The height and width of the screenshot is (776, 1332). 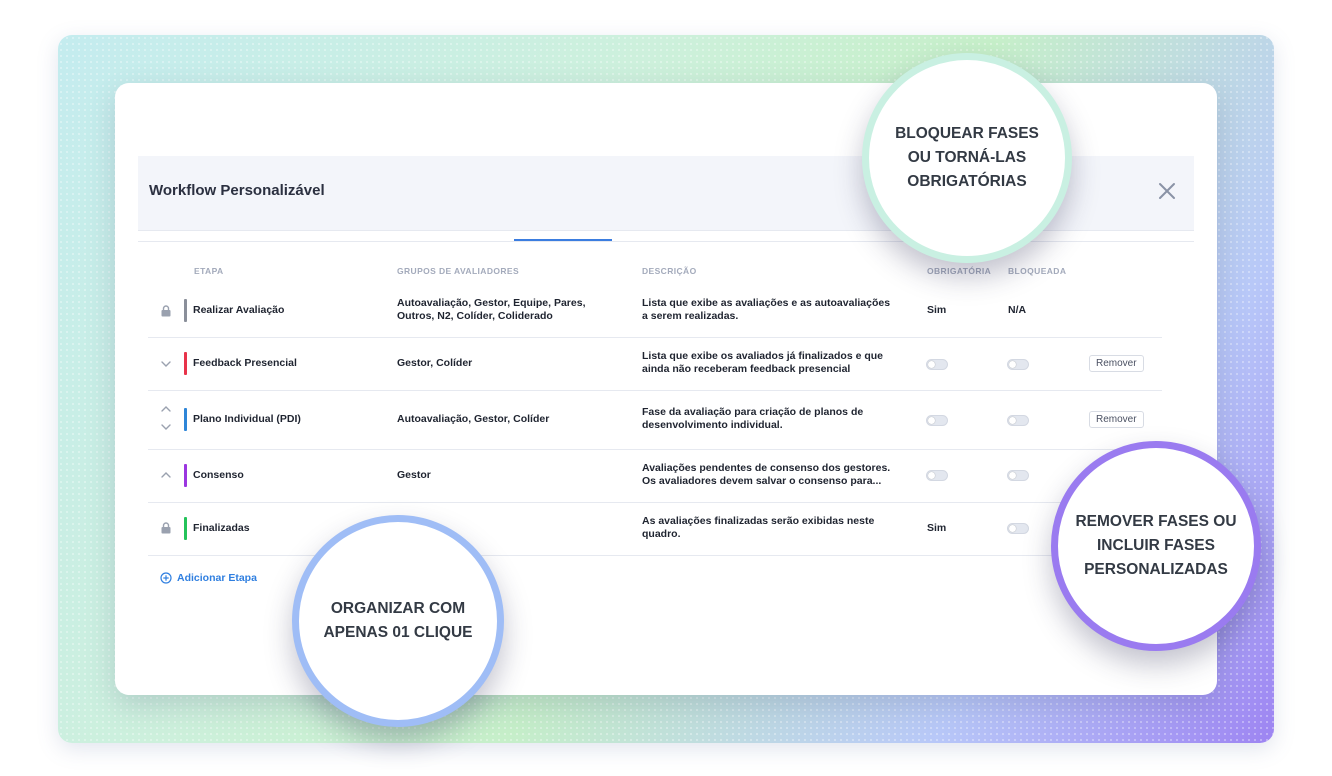 I want to click on add-stage-label: Adicionar Etapa, so click(x=217, y=578).